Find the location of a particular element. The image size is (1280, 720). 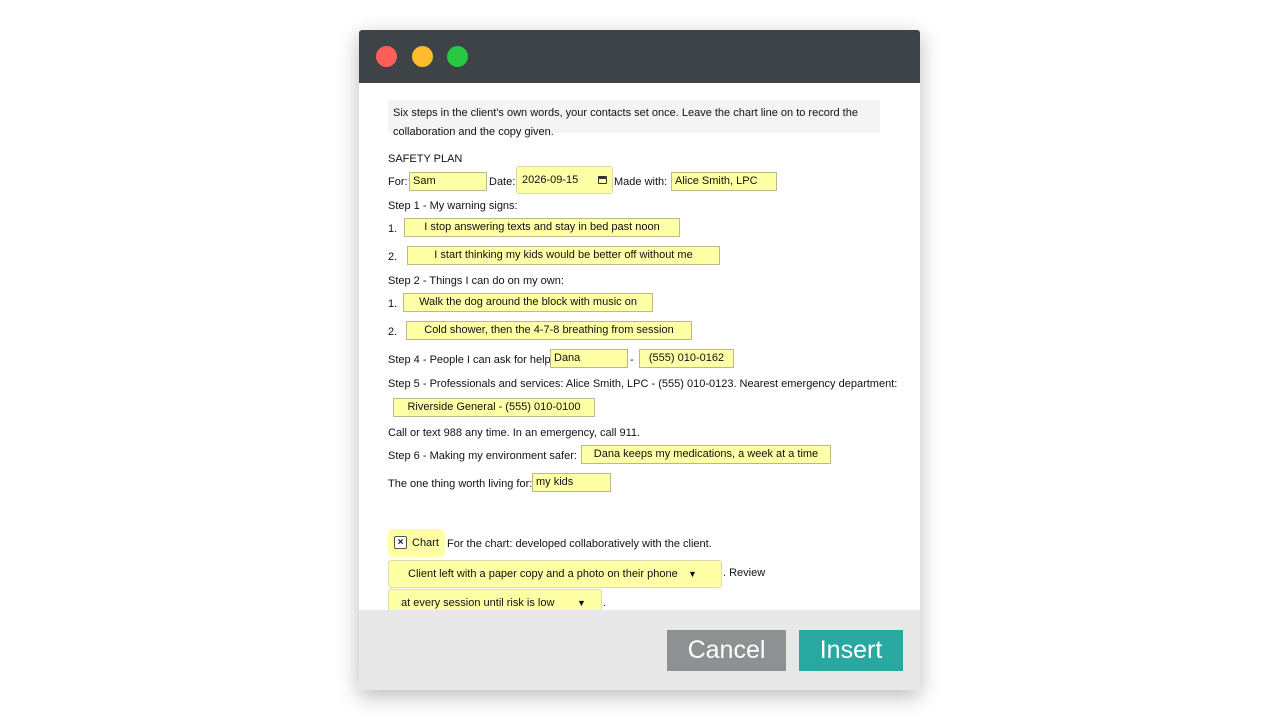

dropdown-arrow-icon: ▼ is located at coordinates (692, 574).